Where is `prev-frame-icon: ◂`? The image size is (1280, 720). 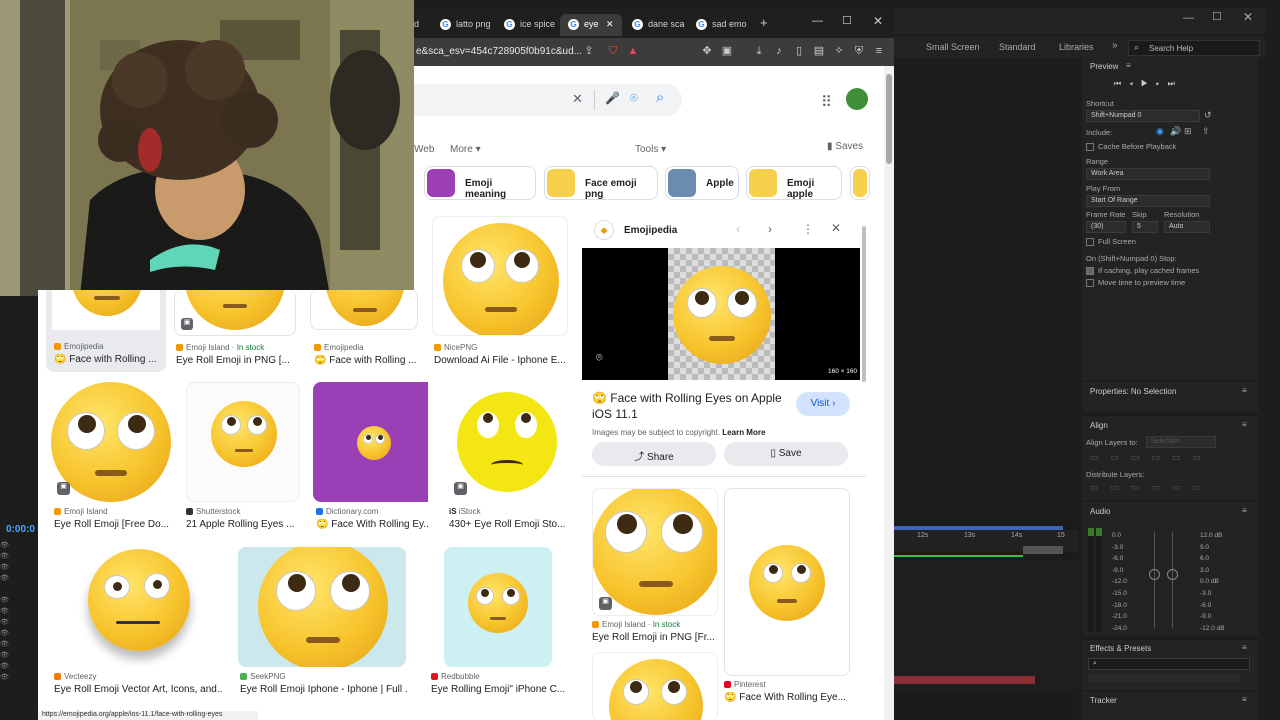
prev-frame-icon: ◂ is located at coordinates (1135, 83).